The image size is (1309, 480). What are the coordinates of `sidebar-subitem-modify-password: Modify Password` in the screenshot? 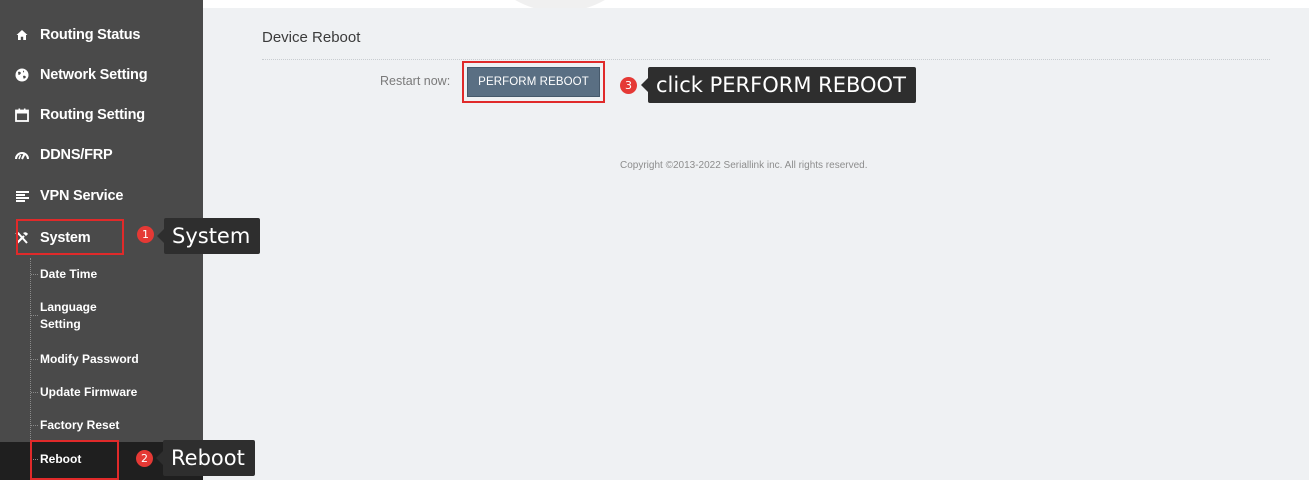 It's located at (110, 359).